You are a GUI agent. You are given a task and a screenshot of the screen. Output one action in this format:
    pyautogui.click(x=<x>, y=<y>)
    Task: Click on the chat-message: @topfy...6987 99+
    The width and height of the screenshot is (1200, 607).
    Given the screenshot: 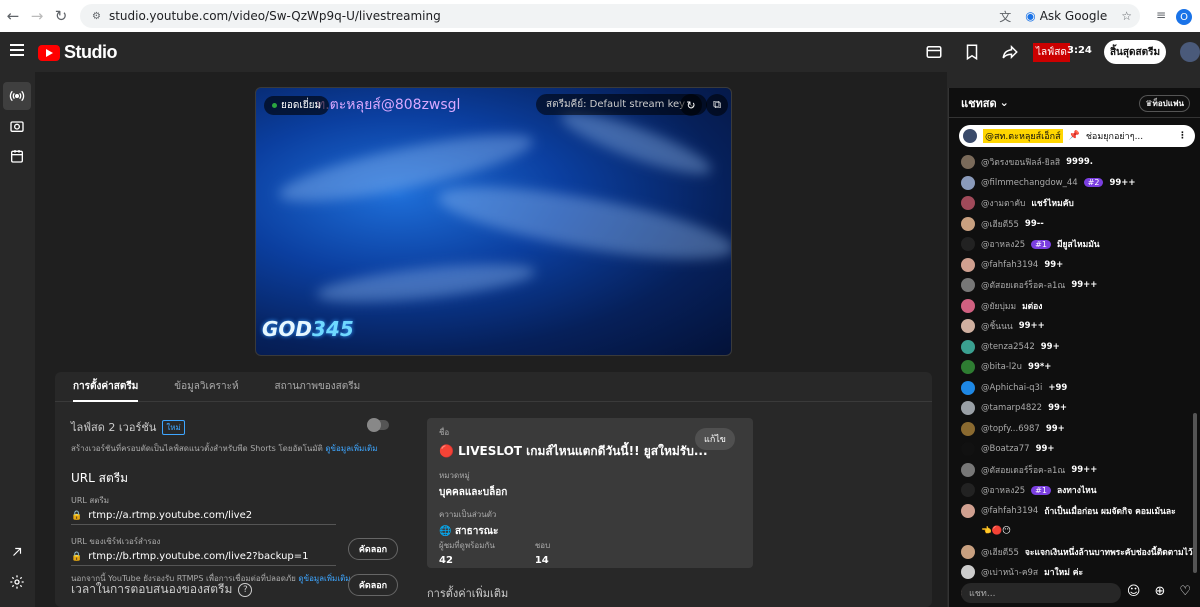 What is the action you would take?
    pyautogui.click(x=1077, y=429)
    